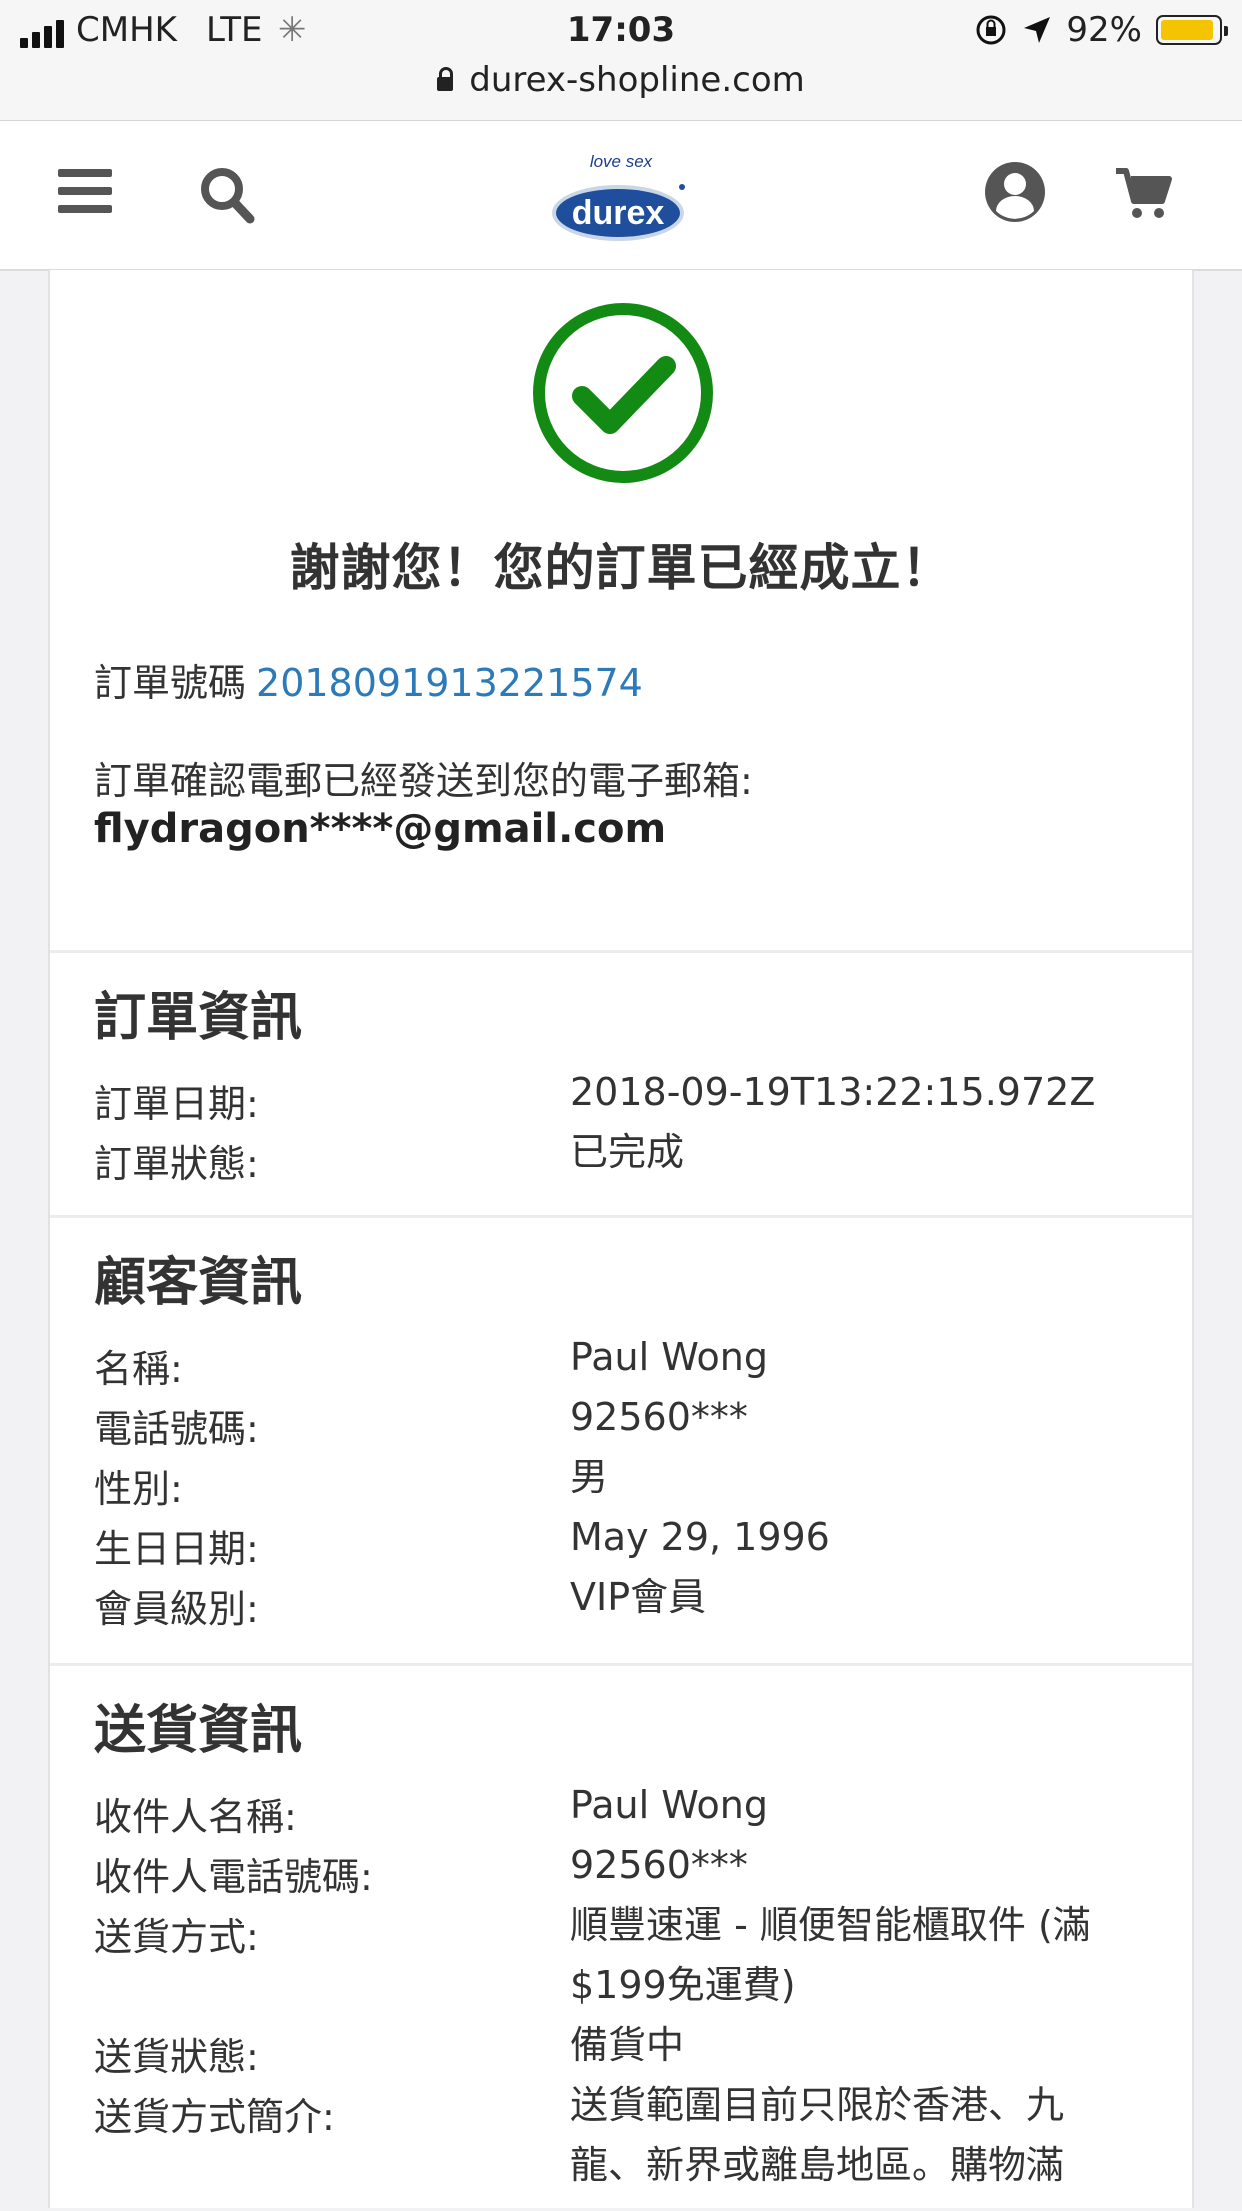 The height and width of the screenshot is (2211, 1242). What do you see at coordinates (449, 683) in the screenshot?
I see `order-number-link: 2018091913221574` at bounding box center [449, 683].